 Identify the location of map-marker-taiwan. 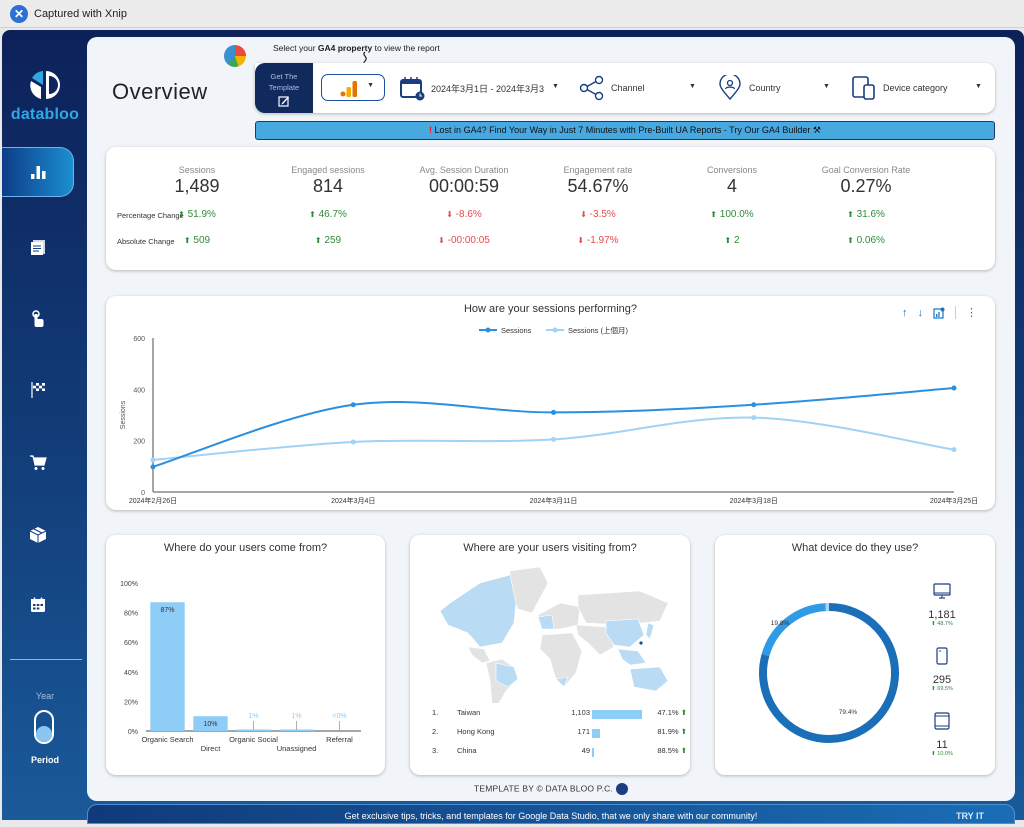
(640, 642).